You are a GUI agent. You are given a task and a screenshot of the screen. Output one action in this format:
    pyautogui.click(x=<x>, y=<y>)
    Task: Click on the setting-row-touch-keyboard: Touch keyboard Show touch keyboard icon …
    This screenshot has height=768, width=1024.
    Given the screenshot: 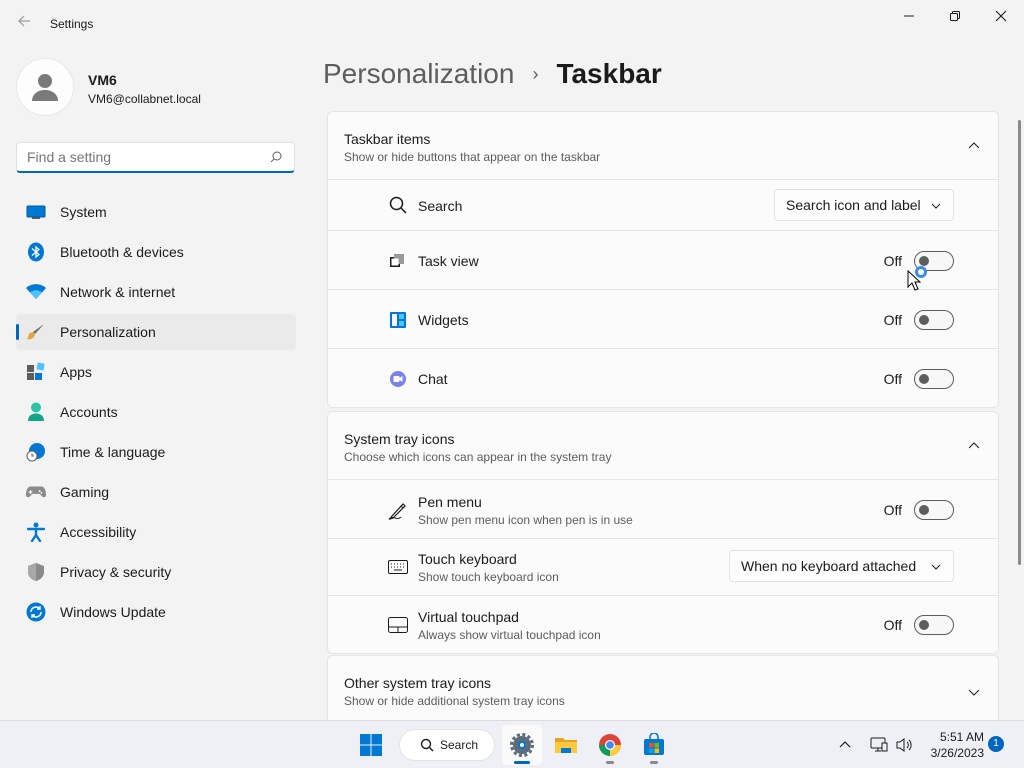 What is the action you would take?
    pyautogui.click(x=663, y=567)
    